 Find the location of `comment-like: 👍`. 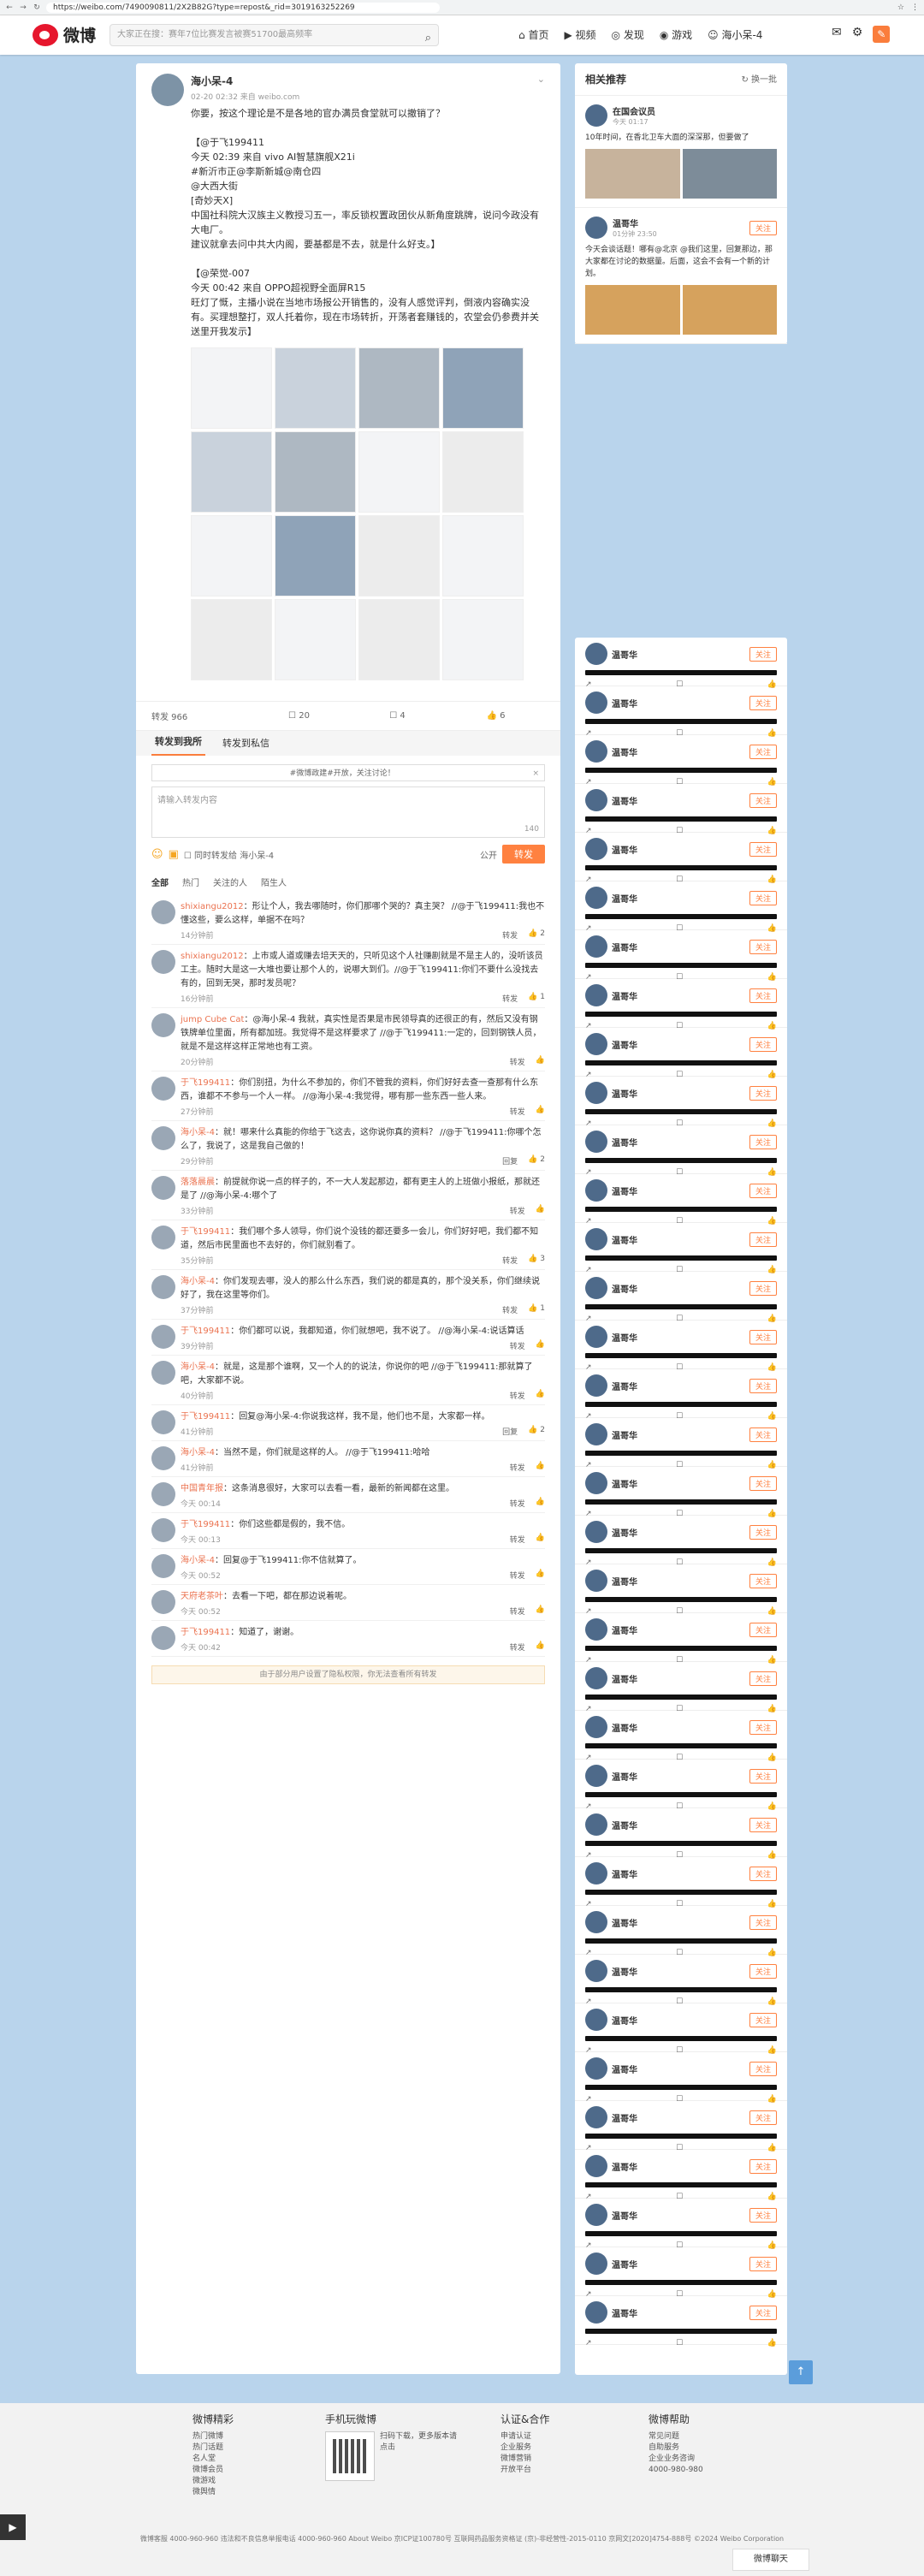

comment-like: 👍 is located at coordinates (540, 1611).